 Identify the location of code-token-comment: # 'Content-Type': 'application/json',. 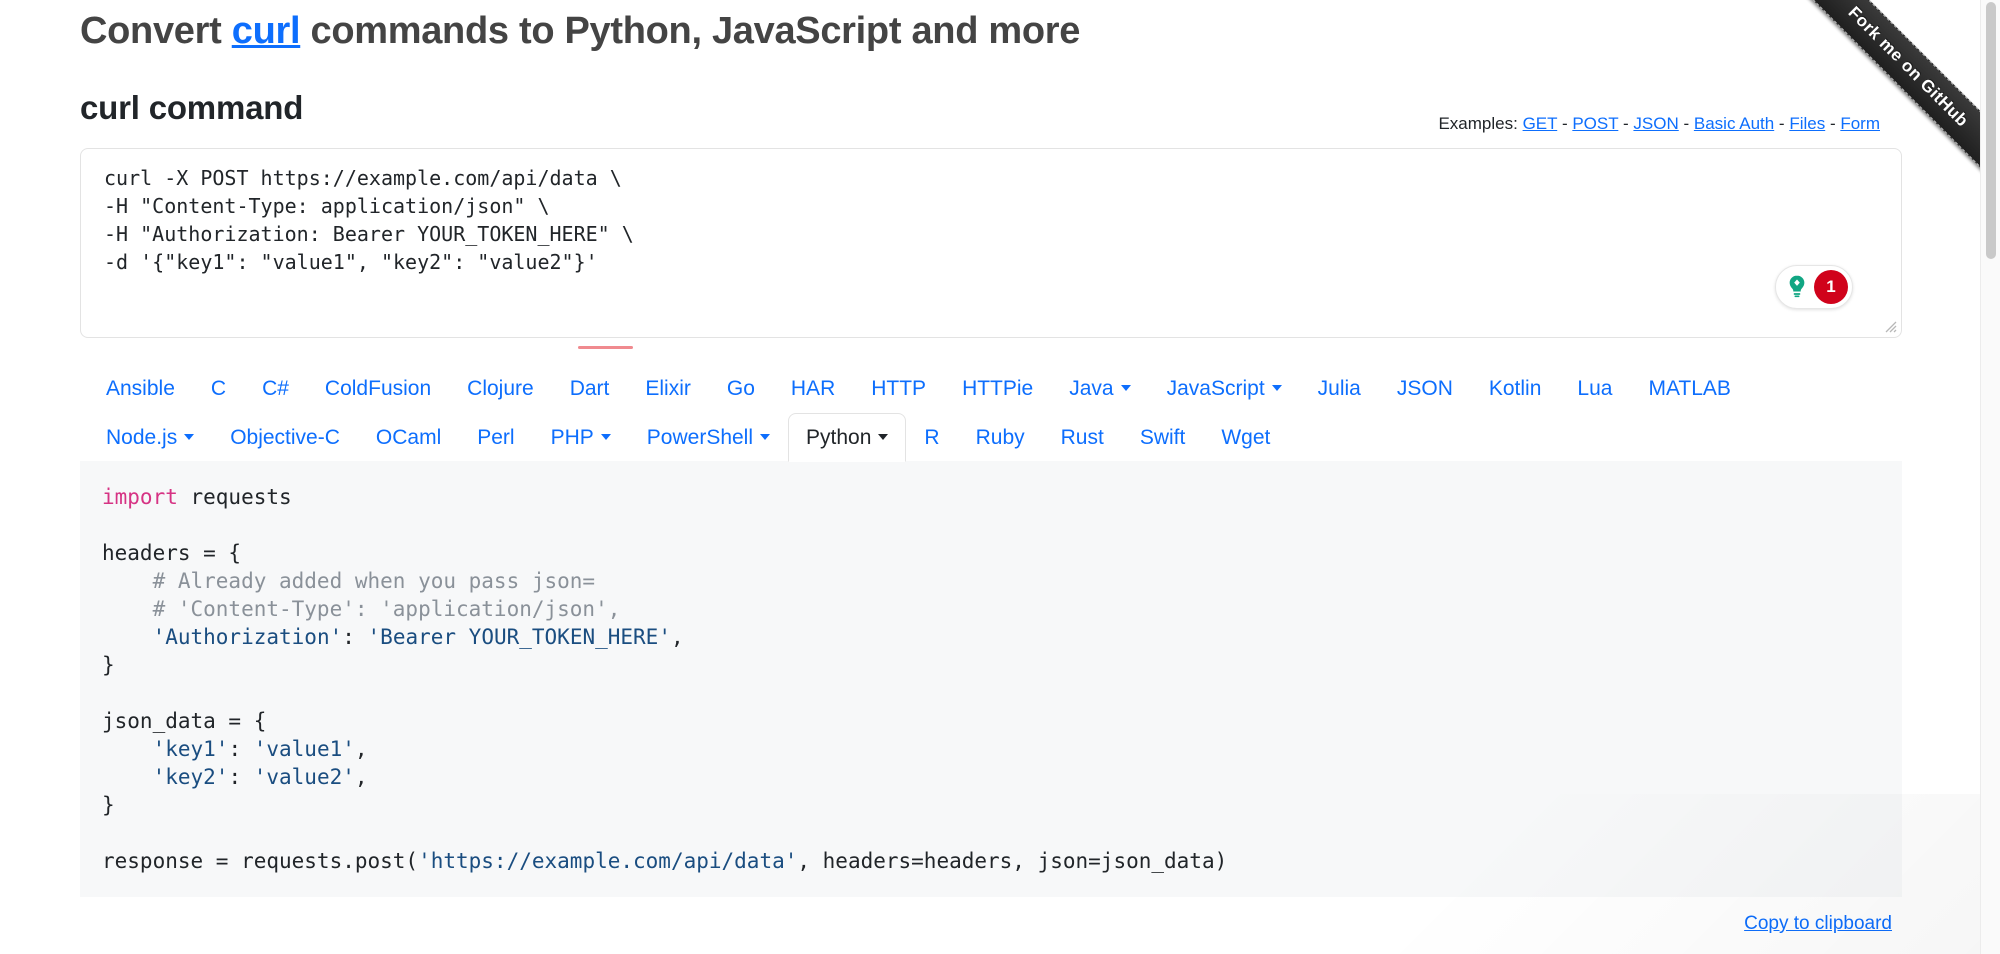
(361, 608).